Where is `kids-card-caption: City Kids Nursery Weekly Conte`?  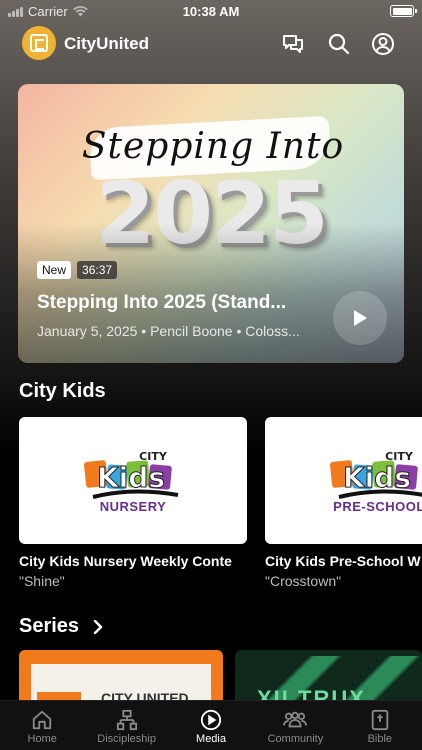 kids-card-caption: City Kids Nursery Weekly Conte is located at coordinates (125, 561).